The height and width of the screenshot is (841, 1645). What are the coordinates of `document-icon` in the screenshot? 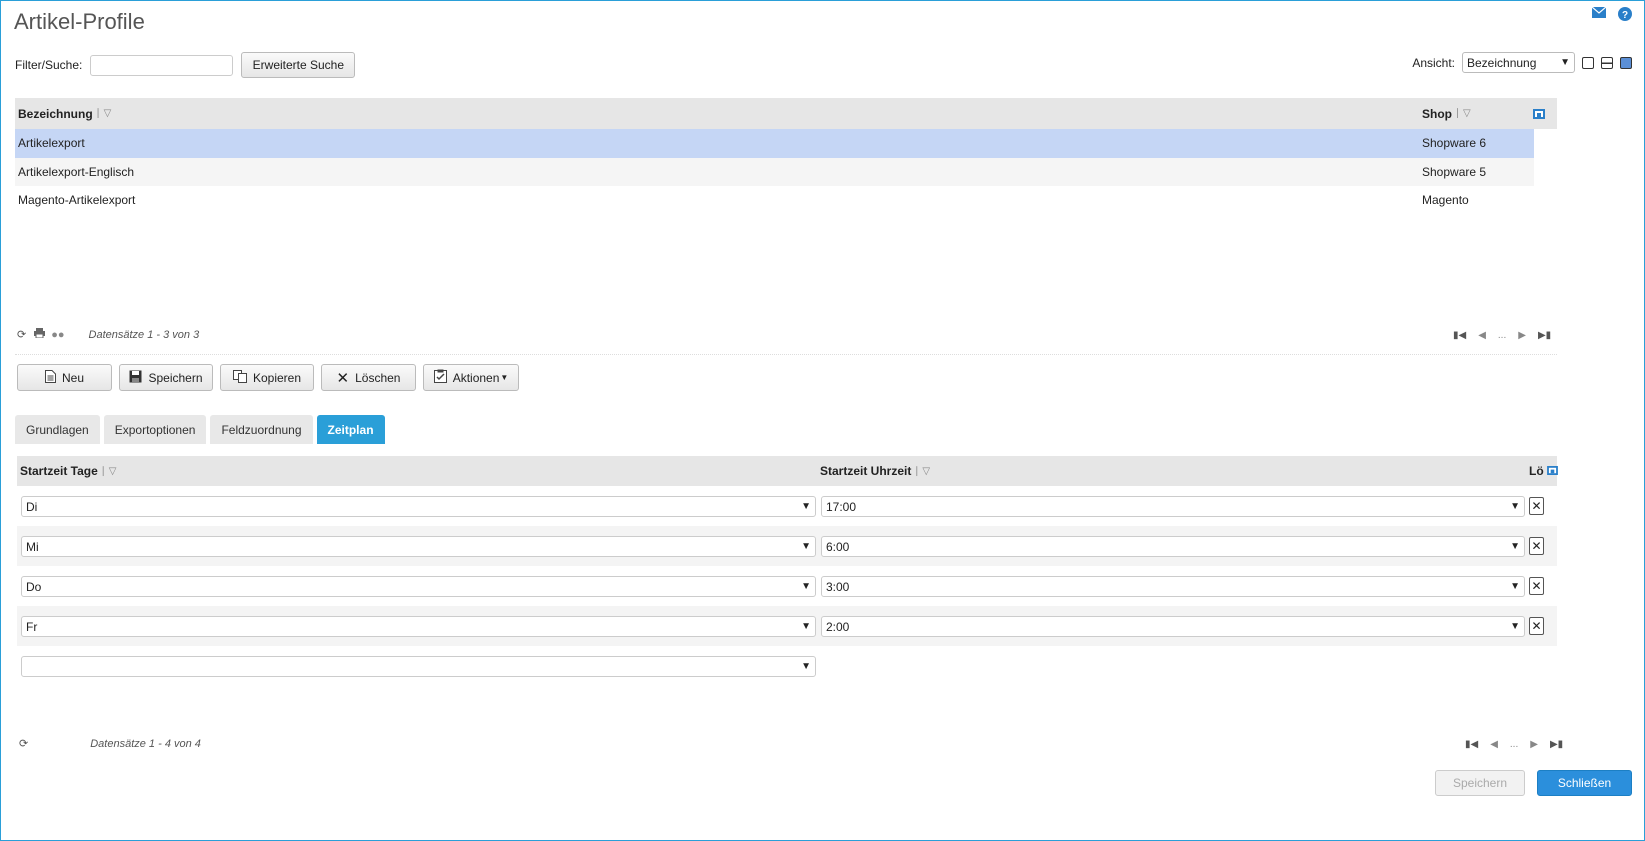 It's located at (50, 377).